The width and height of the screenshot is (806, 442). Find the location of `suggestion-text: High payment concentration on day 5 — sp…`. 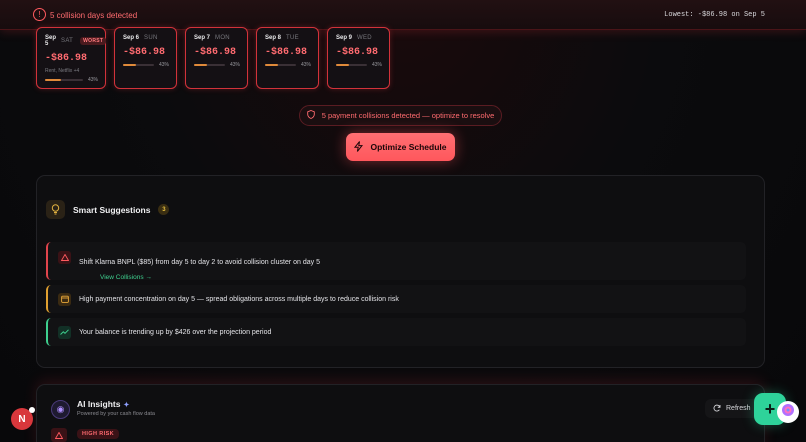

suggestion-text: High payment concentration on day 5 — sp… is located at coordinates (239, 299).